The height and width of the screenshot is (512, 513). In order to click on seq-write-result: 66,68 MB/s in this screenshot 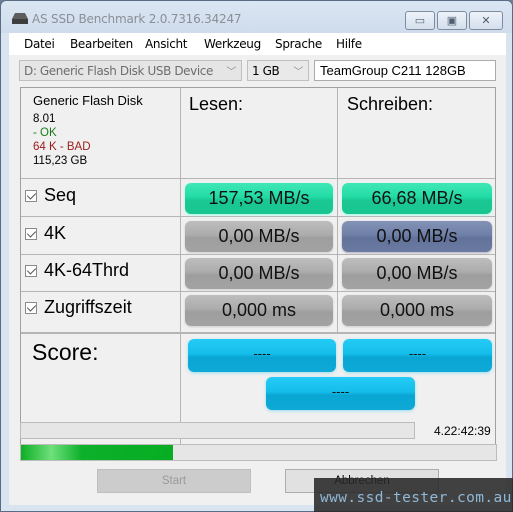, I will do `click(417, 198)`.